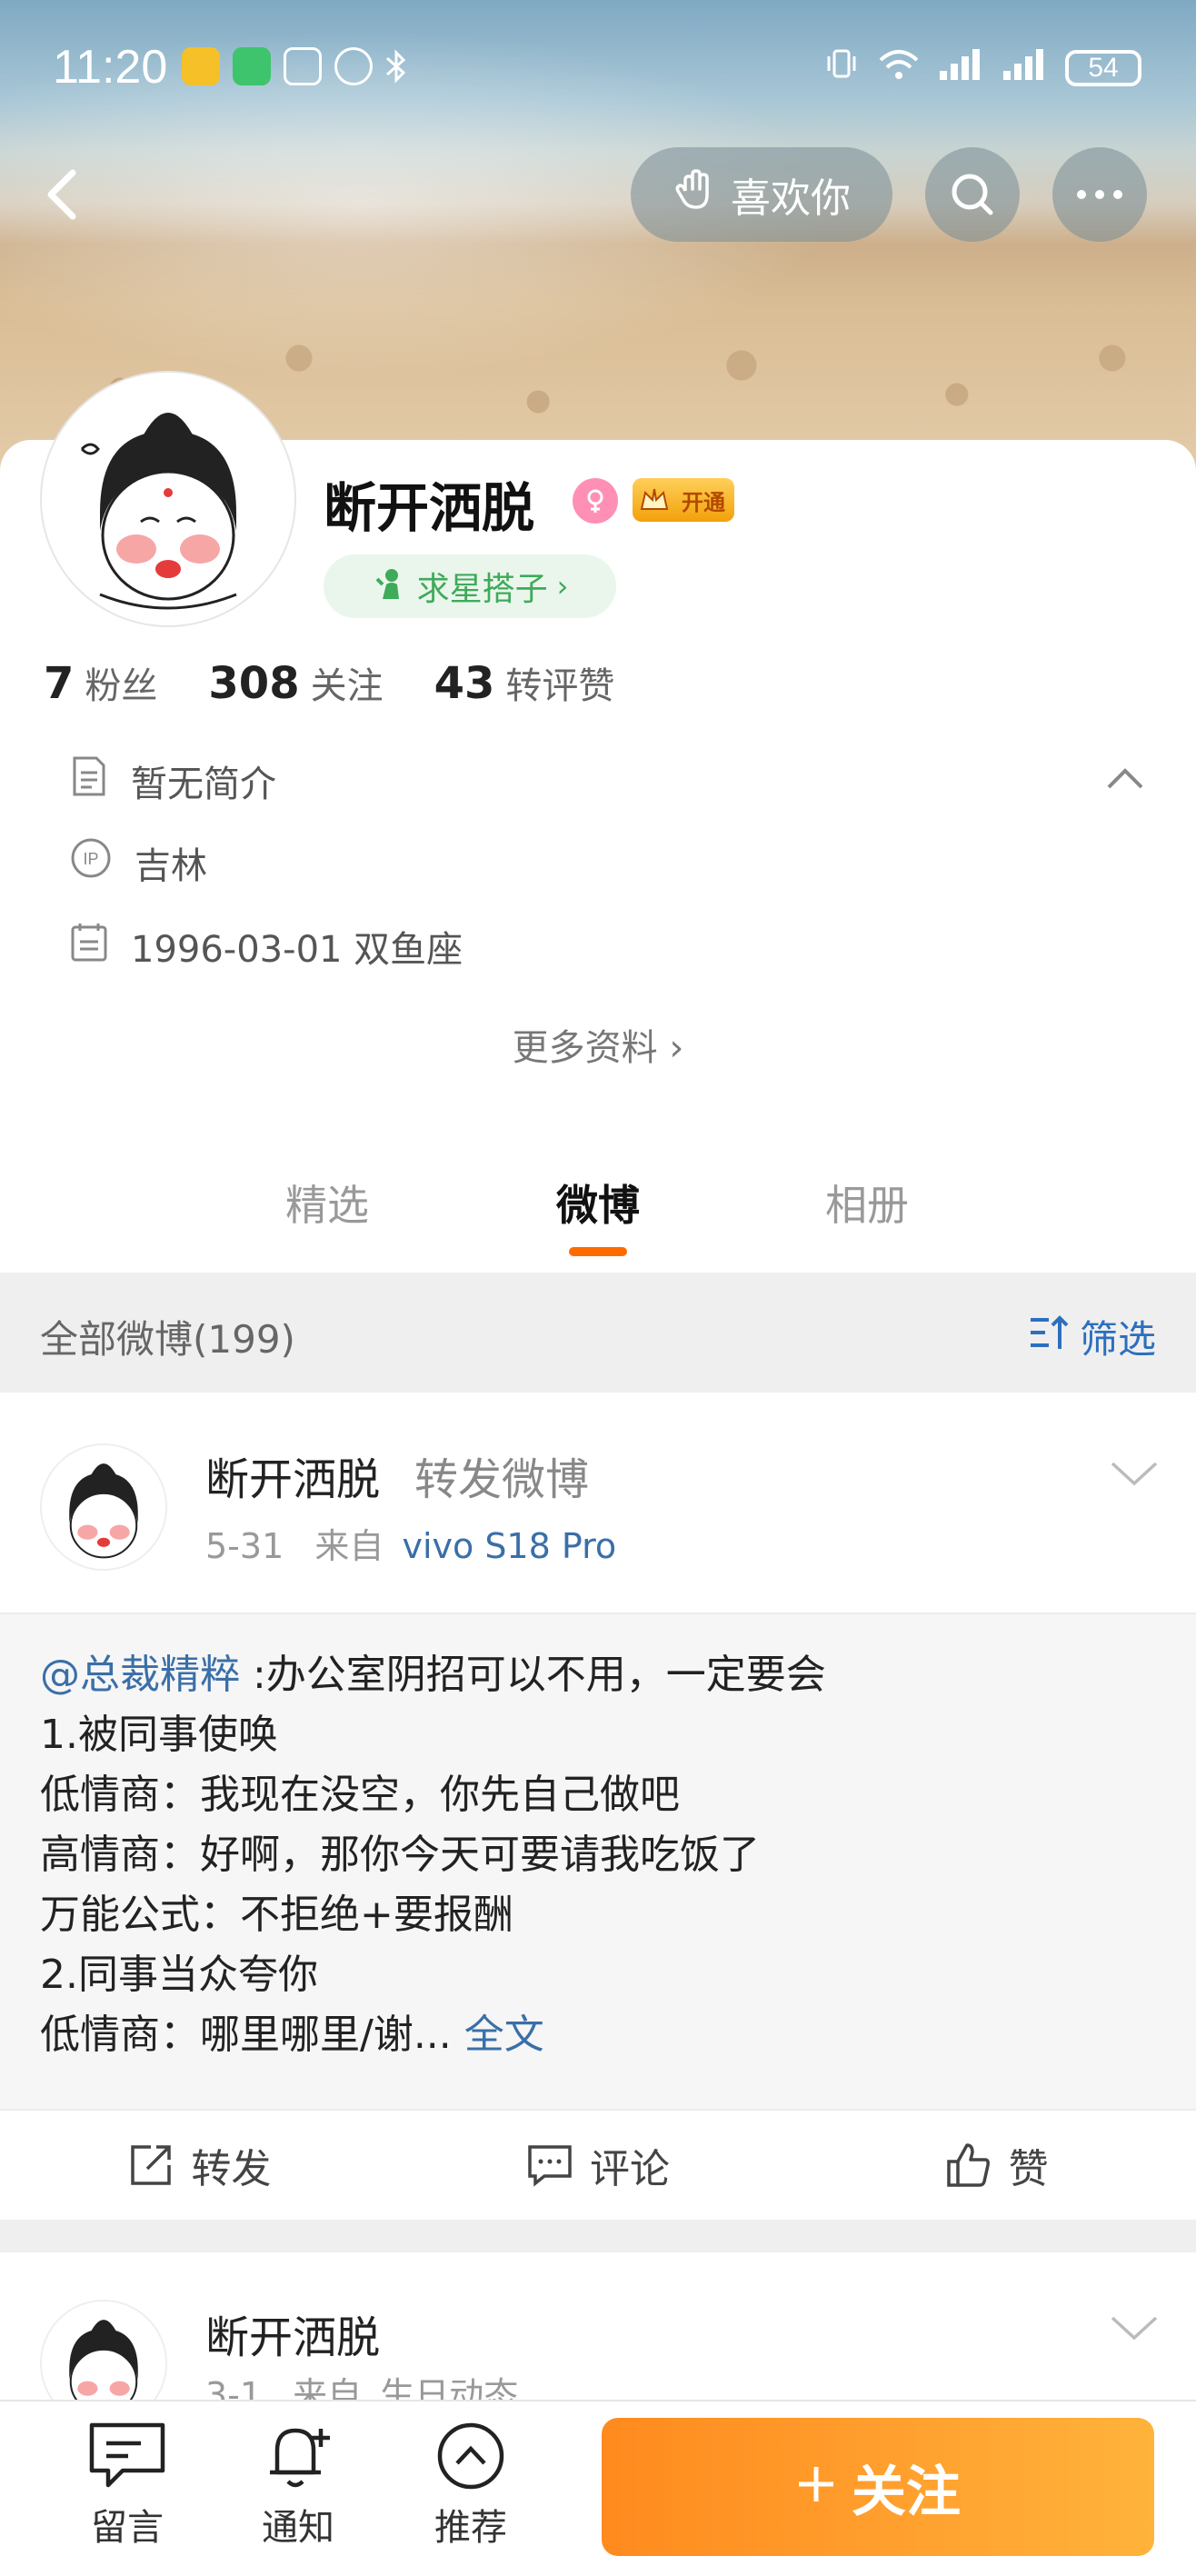  What do you see at coordinates (298, 2528) in the screenshot?
I see `notify-label: 通知` at bounding box center [298, 2528].